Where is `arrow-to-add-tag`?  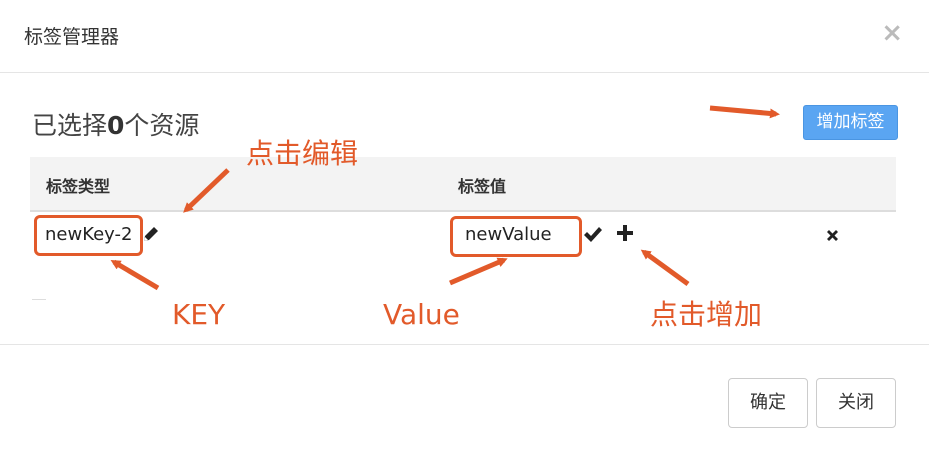
arrow-to-add-tag is located at coordinates (744, 112).